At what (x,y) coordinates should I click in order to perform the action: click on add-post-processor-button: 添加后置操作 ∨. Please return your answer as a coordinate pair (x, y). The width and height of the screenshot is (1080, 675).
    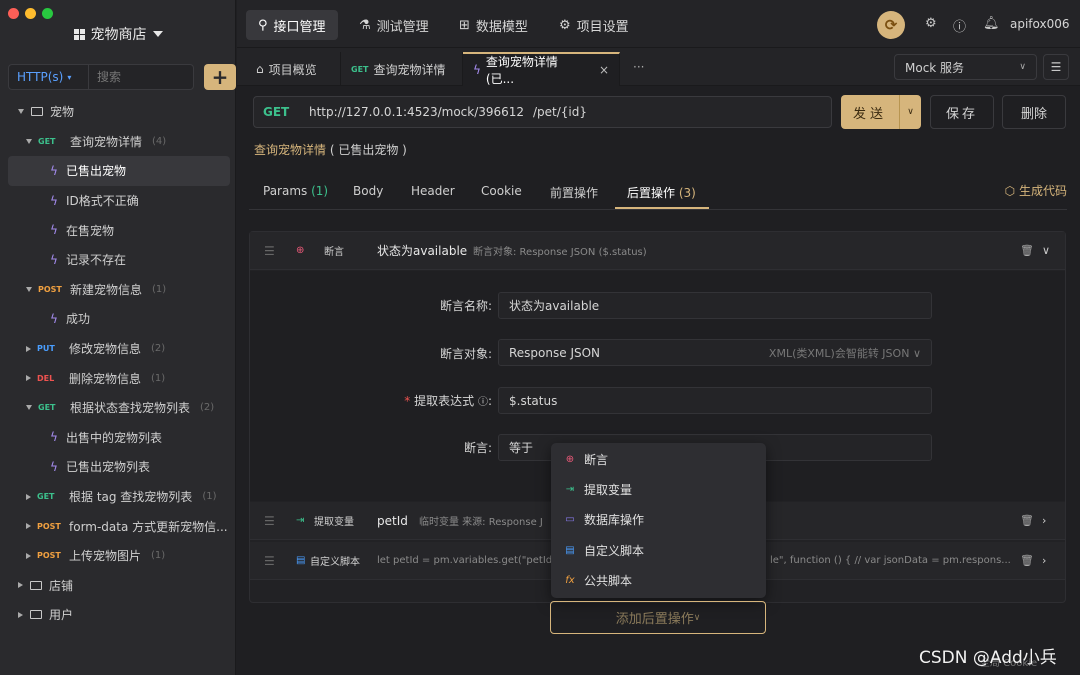
    Looking at the image, I should click on (658, 617).